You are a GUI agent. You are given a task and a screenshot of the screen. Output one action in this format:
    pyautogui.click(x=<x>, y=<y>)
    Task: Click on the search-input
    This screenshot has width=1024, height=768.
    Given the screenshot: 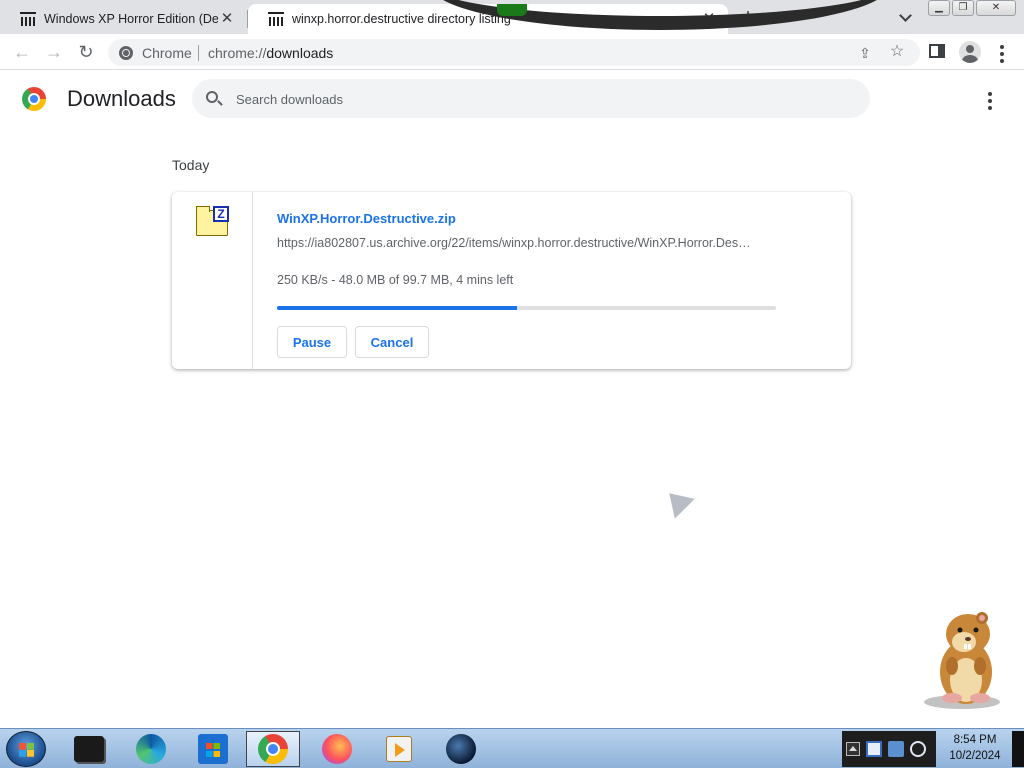 What is the action you would take?
    pyautogui.click(x=536, y=99)
    